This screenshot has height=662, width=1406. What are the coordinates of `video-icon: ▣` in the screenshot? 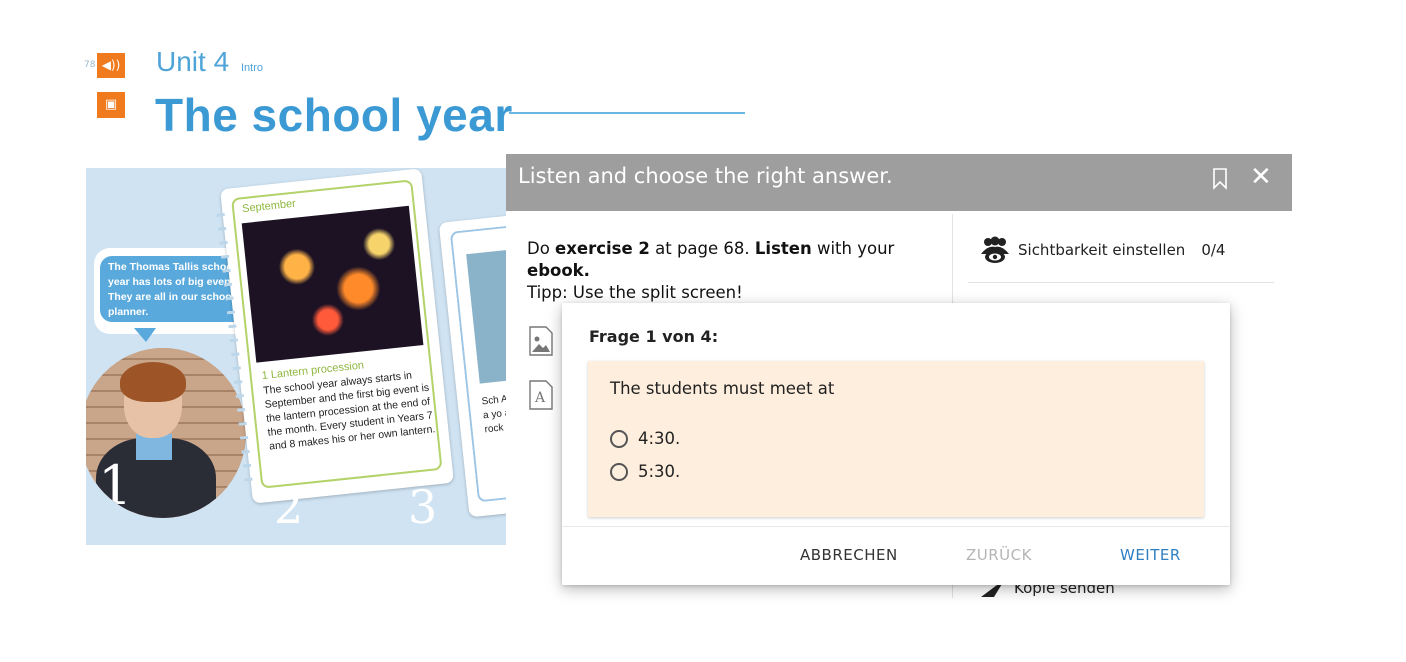 It's located at (111, 105).